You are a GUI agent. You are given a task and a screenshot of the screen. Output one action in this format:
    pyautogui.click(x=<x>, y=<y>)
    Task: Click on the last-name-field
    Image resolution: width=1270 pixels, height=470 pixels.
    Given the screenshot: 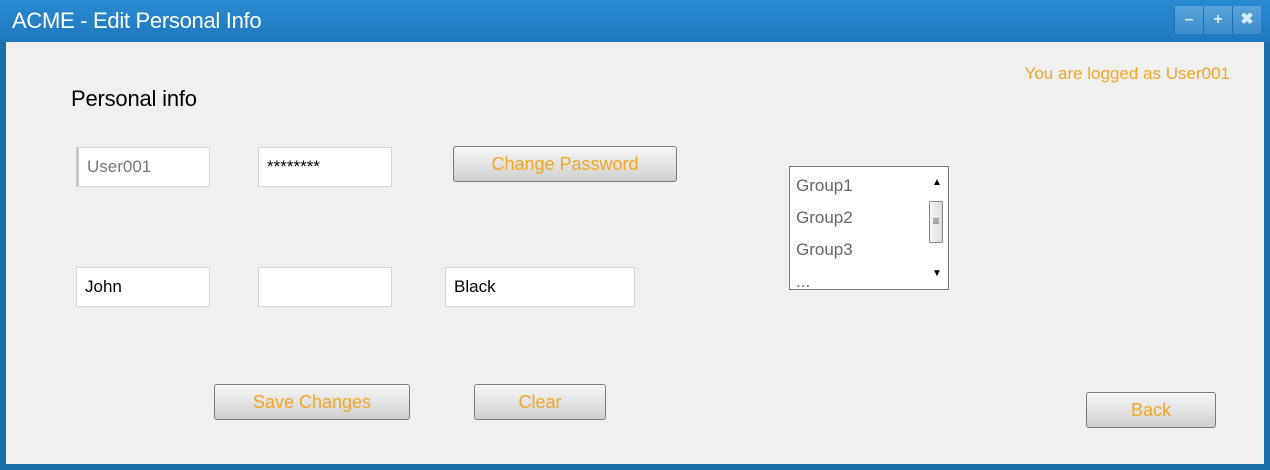 What is the action you would take?
    pyautogui.click(x=540, y=287)
    